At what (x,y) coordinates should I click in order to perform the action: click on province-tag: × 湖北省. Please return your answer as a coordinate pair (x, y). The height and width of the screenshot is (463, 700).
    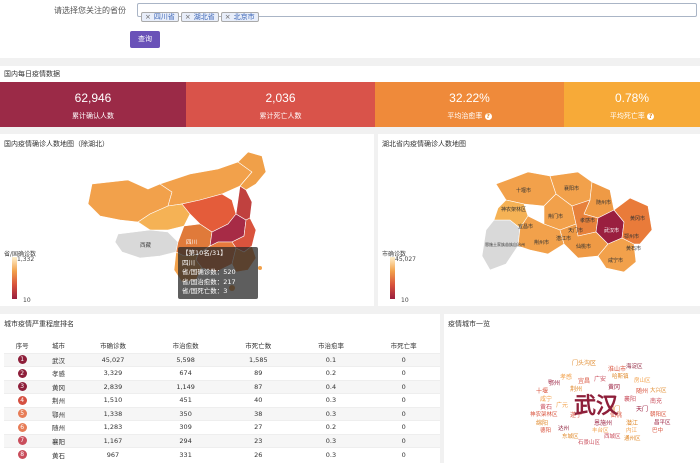
    Looking at the image, I should click on (199, 17).